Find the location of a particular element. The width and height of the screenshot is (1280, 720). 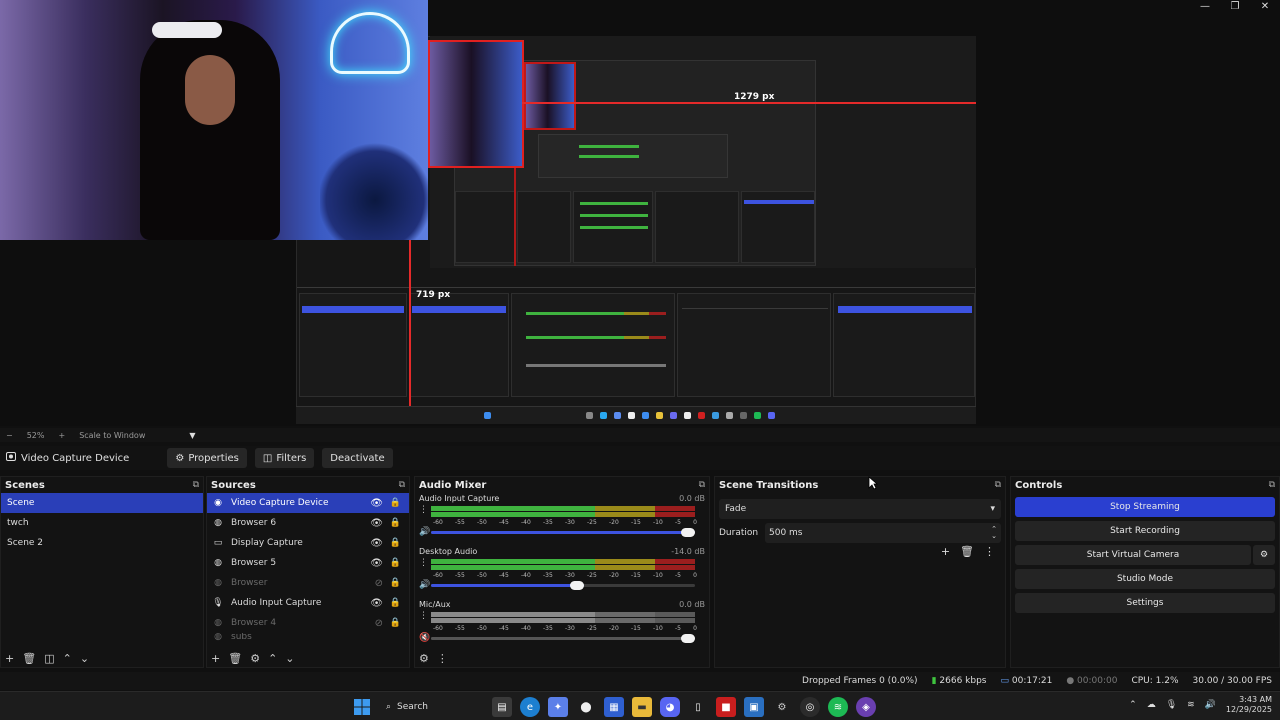

photos-icon: ▣ is located at coordinates (754, 707).